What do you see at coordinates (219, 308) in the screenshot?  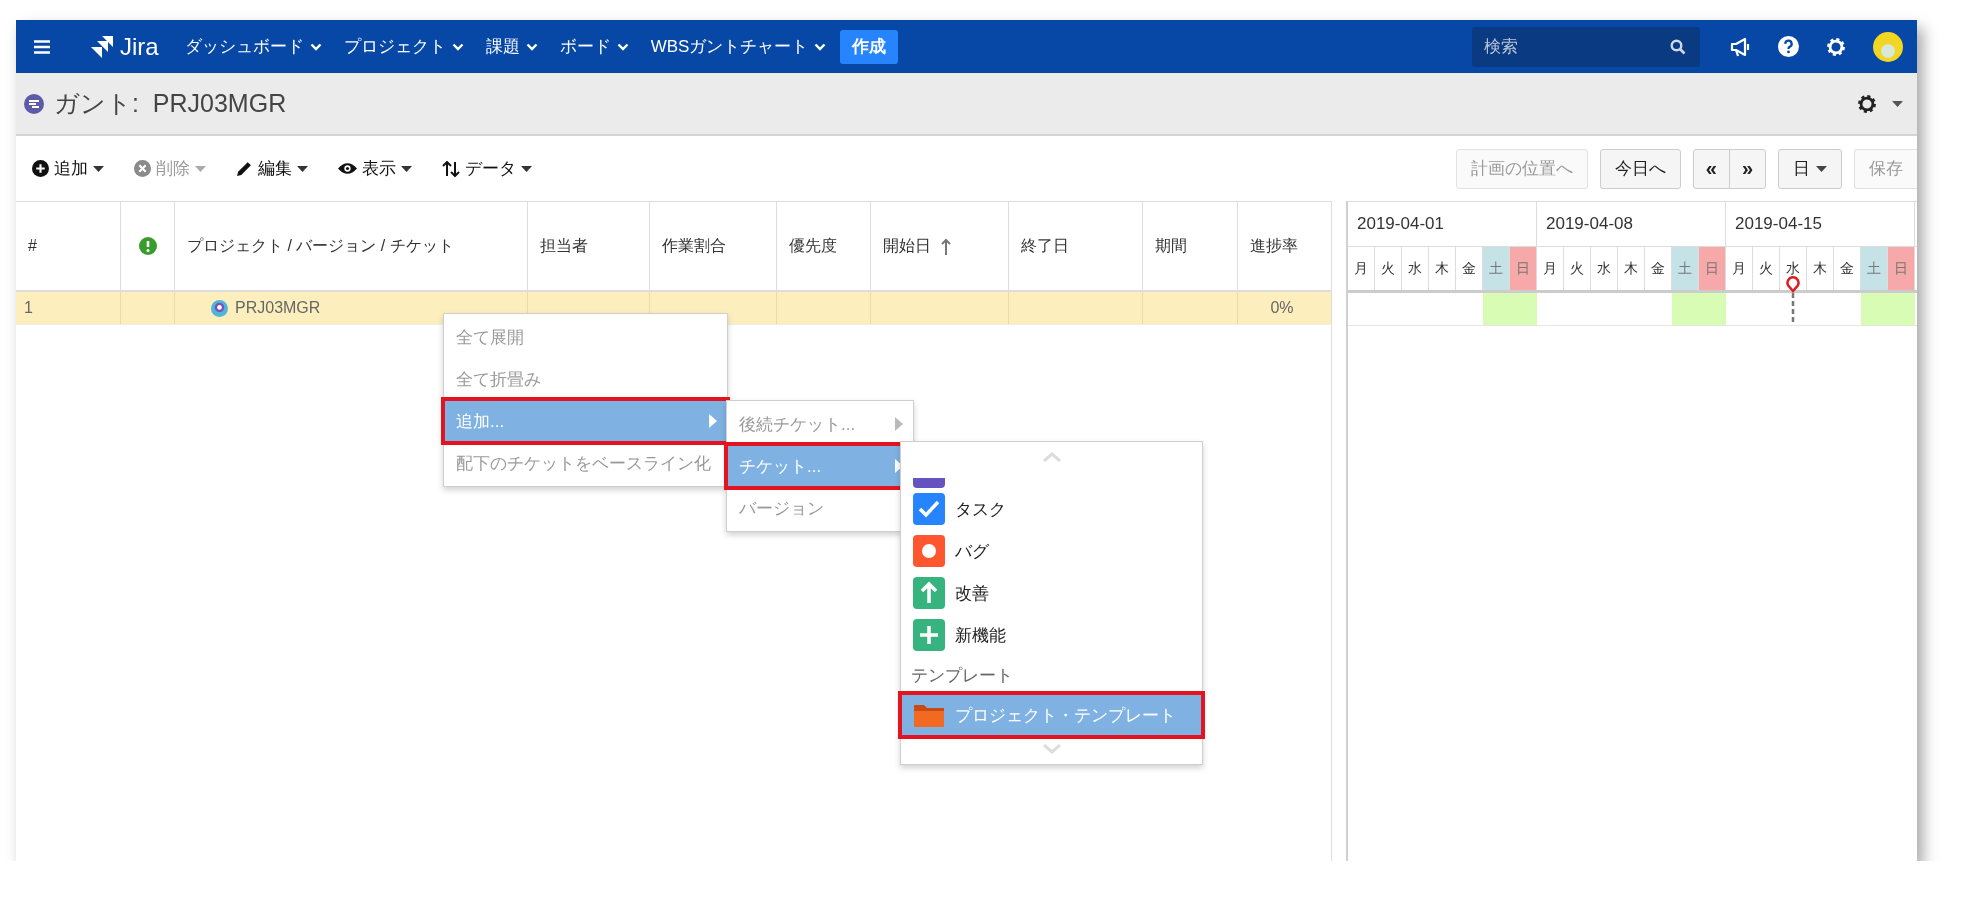 I see `project-icon` at bounding box center [219, 308].